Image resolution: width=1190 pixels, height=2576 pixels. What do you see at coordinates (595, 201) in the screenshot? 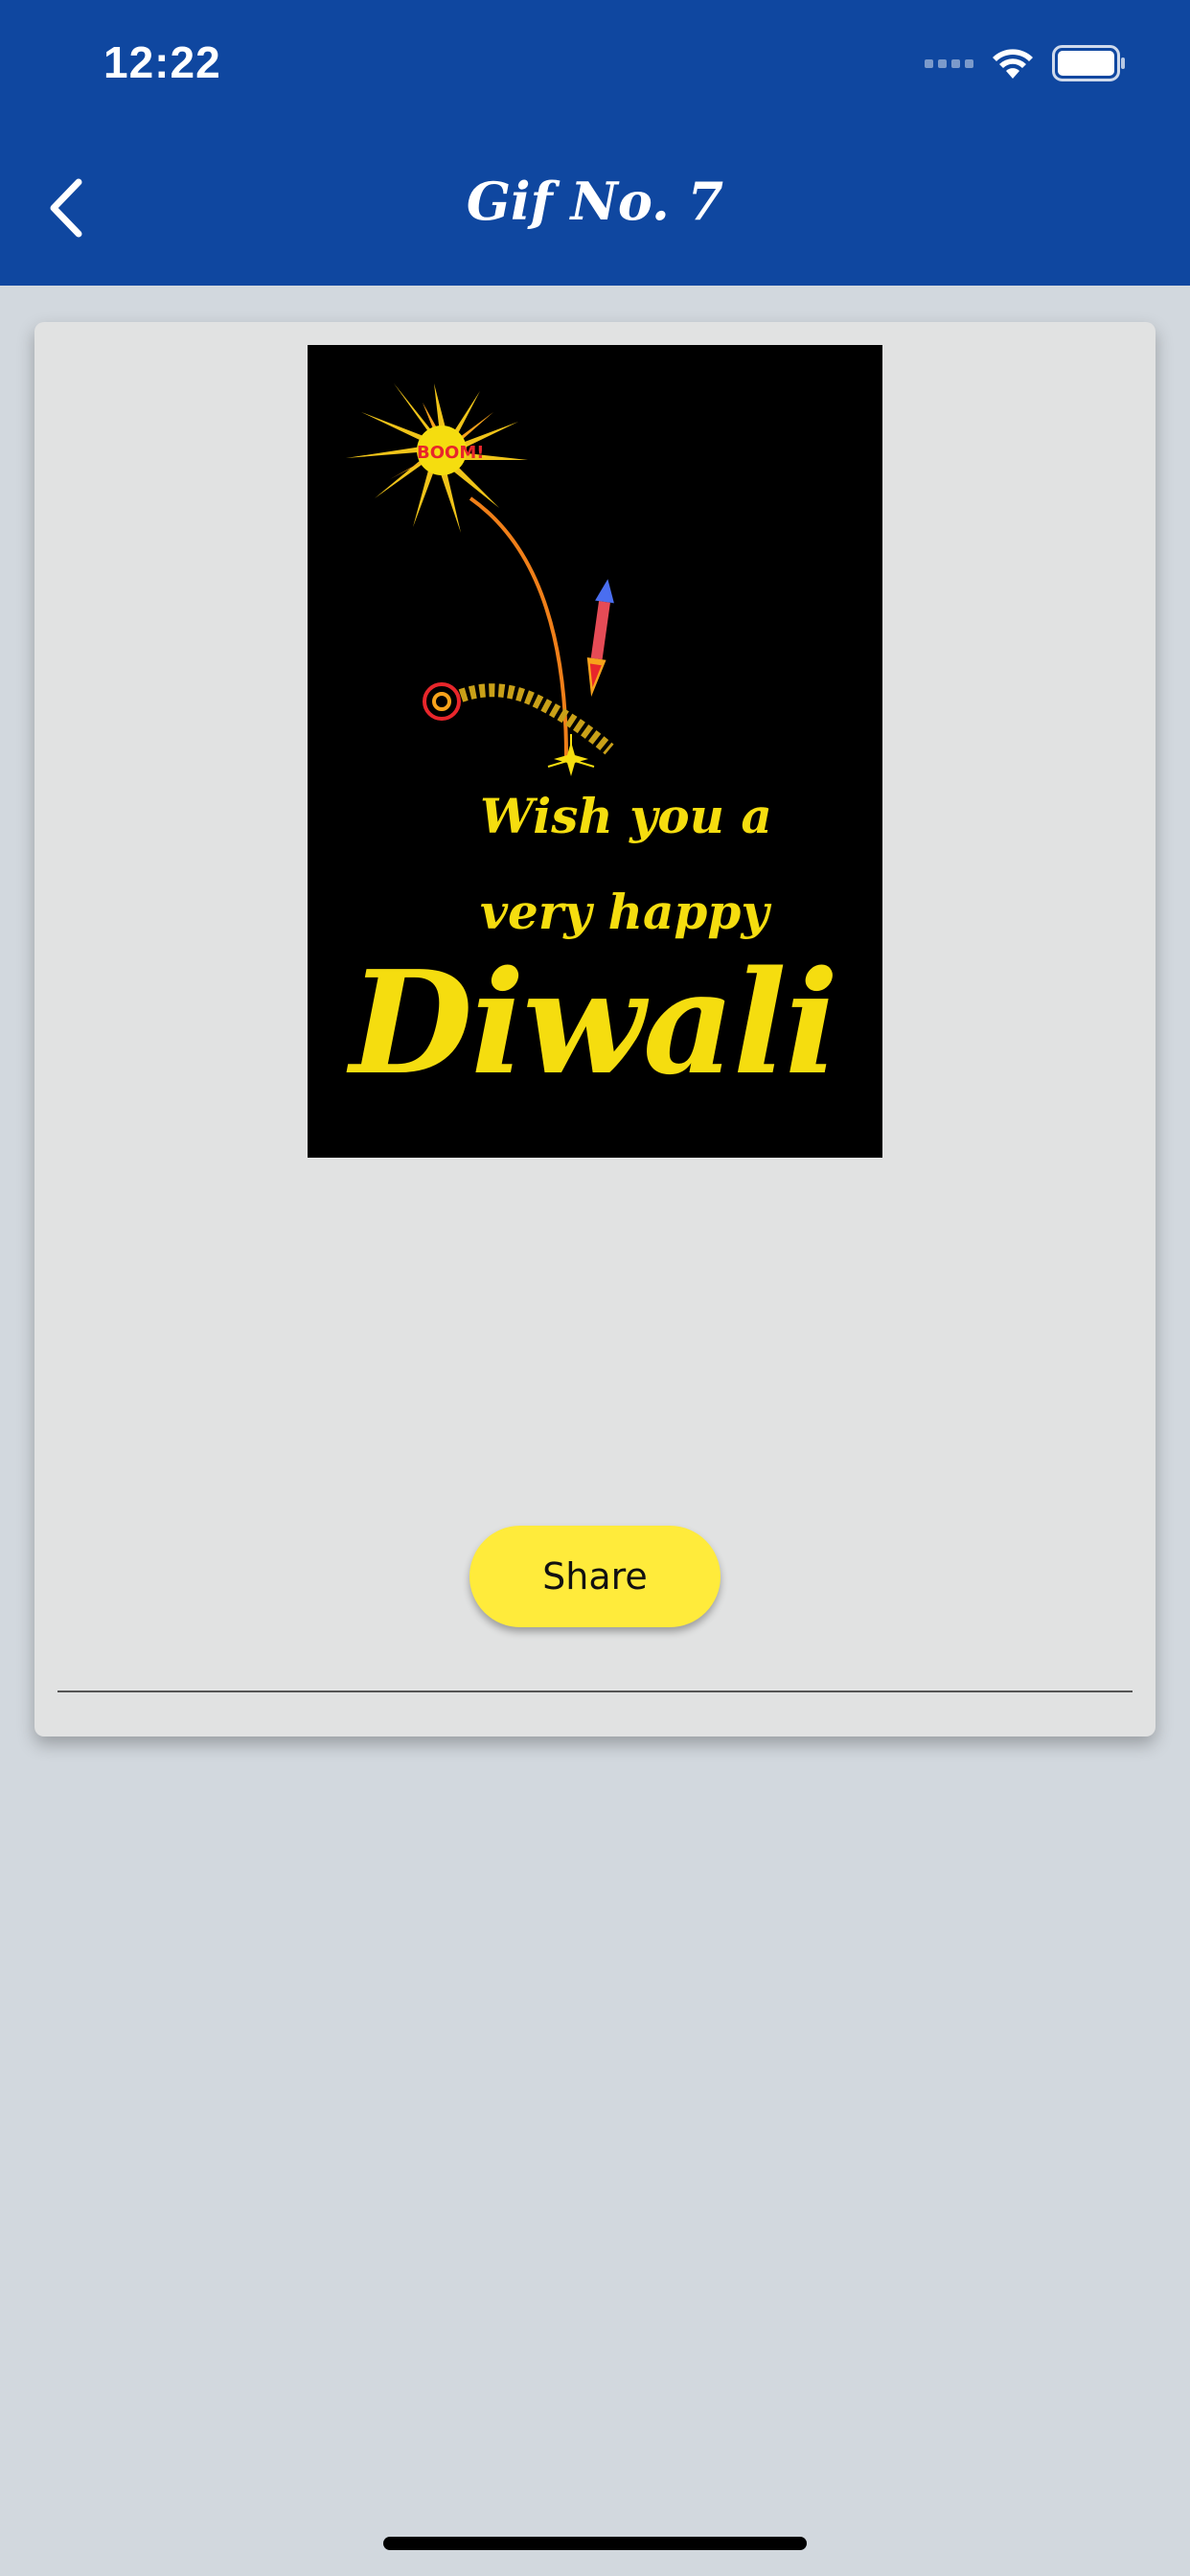
I see `page-title: Gif No. 7` at bounding box center [595, 201].